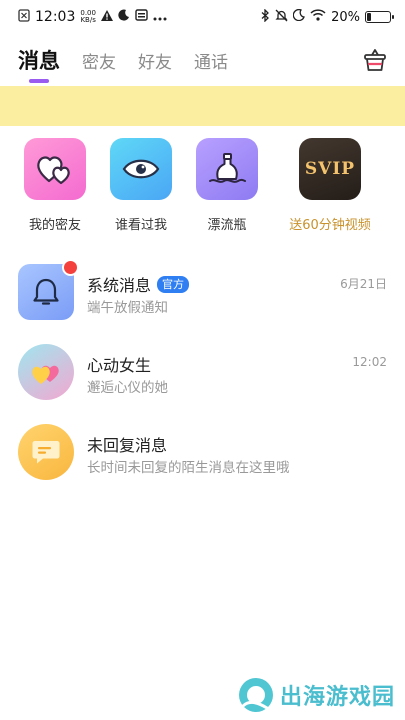 This screenshot has height=720, width=405. I want to click on more-dots-icon, so click(160, 17).